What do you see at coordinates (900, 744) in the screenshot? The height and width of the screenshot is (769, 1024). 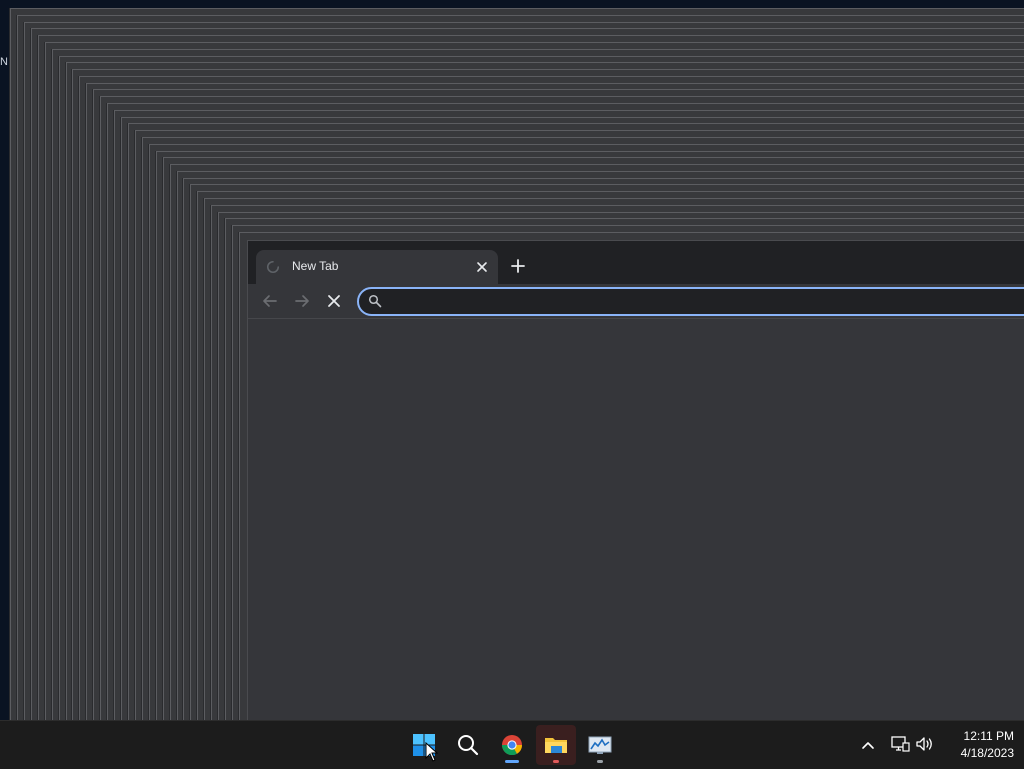 I see `network-icon` at bounding box center [900, 744].